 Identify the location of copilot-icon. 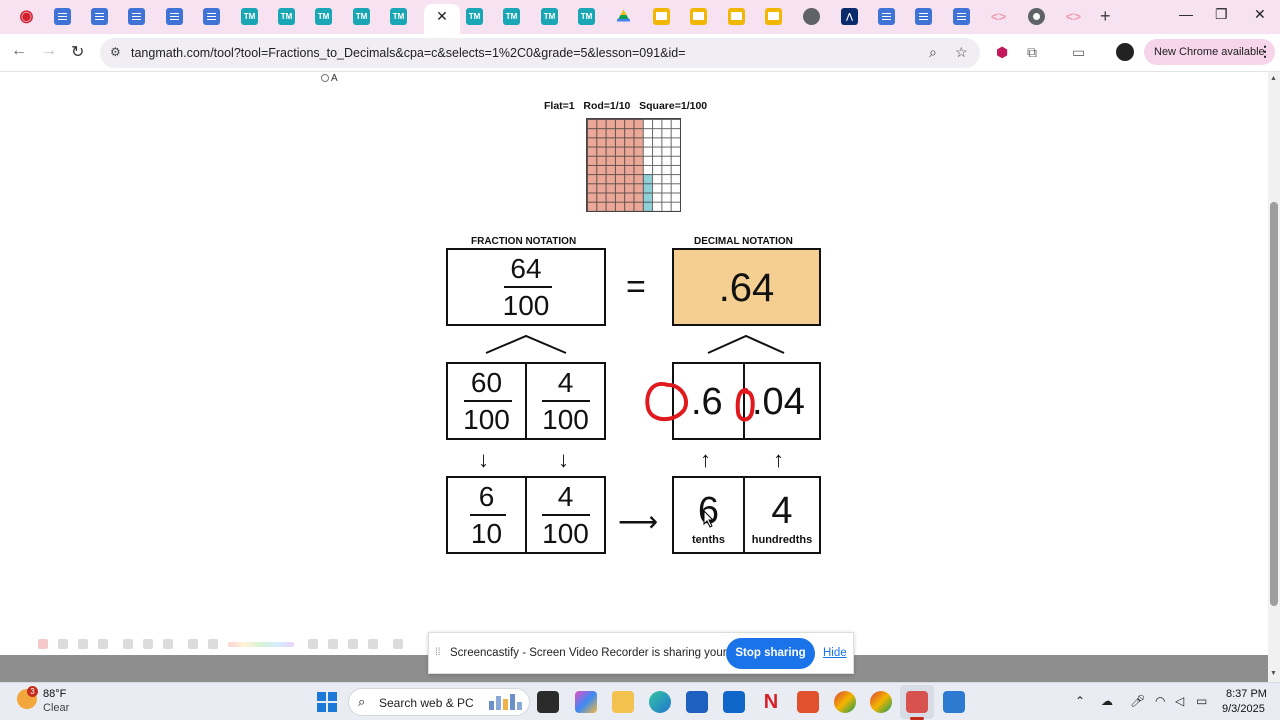
(586, 702).